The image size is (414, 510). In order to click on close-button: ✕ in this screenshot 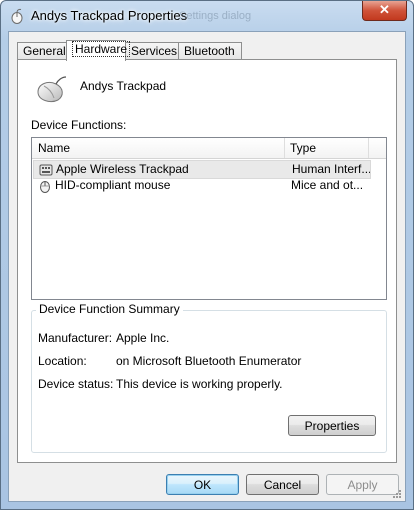, I will do `click(384, 11)`.